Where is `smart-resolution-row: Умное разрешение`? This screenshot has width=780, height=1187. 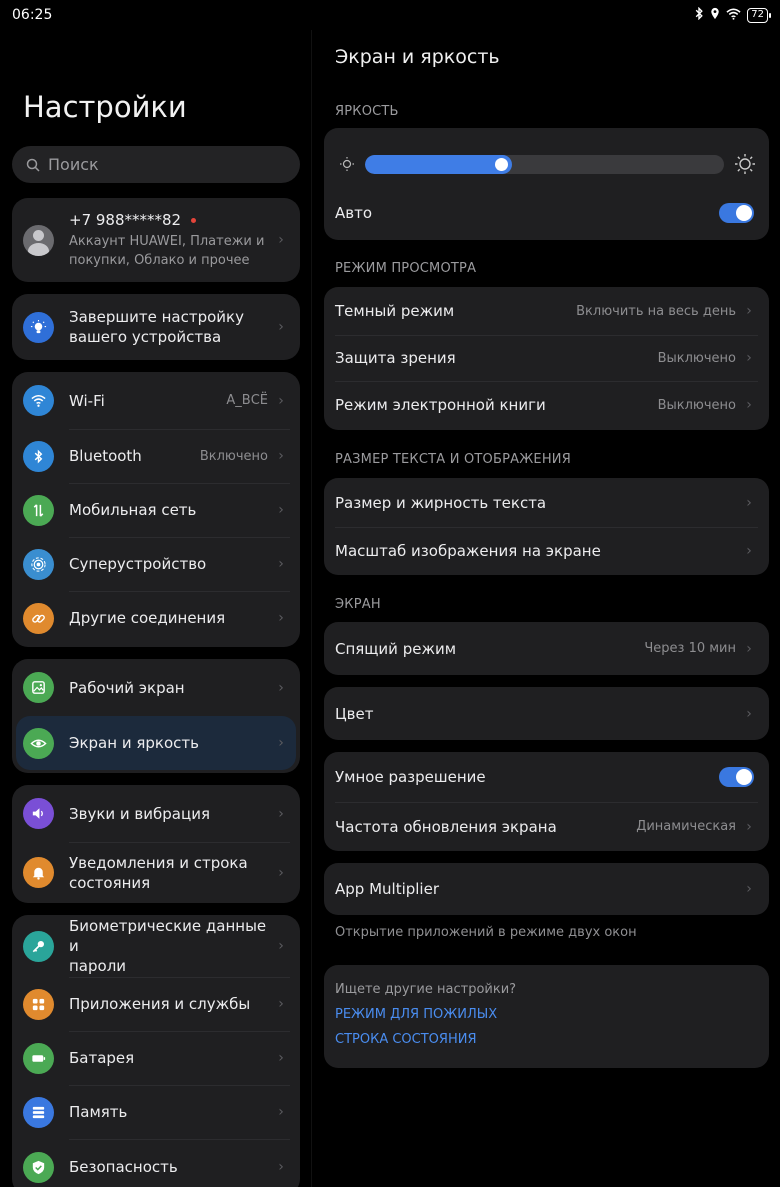 smart-resolution-row: Умное разрешение is located at coordinates (546, 777).